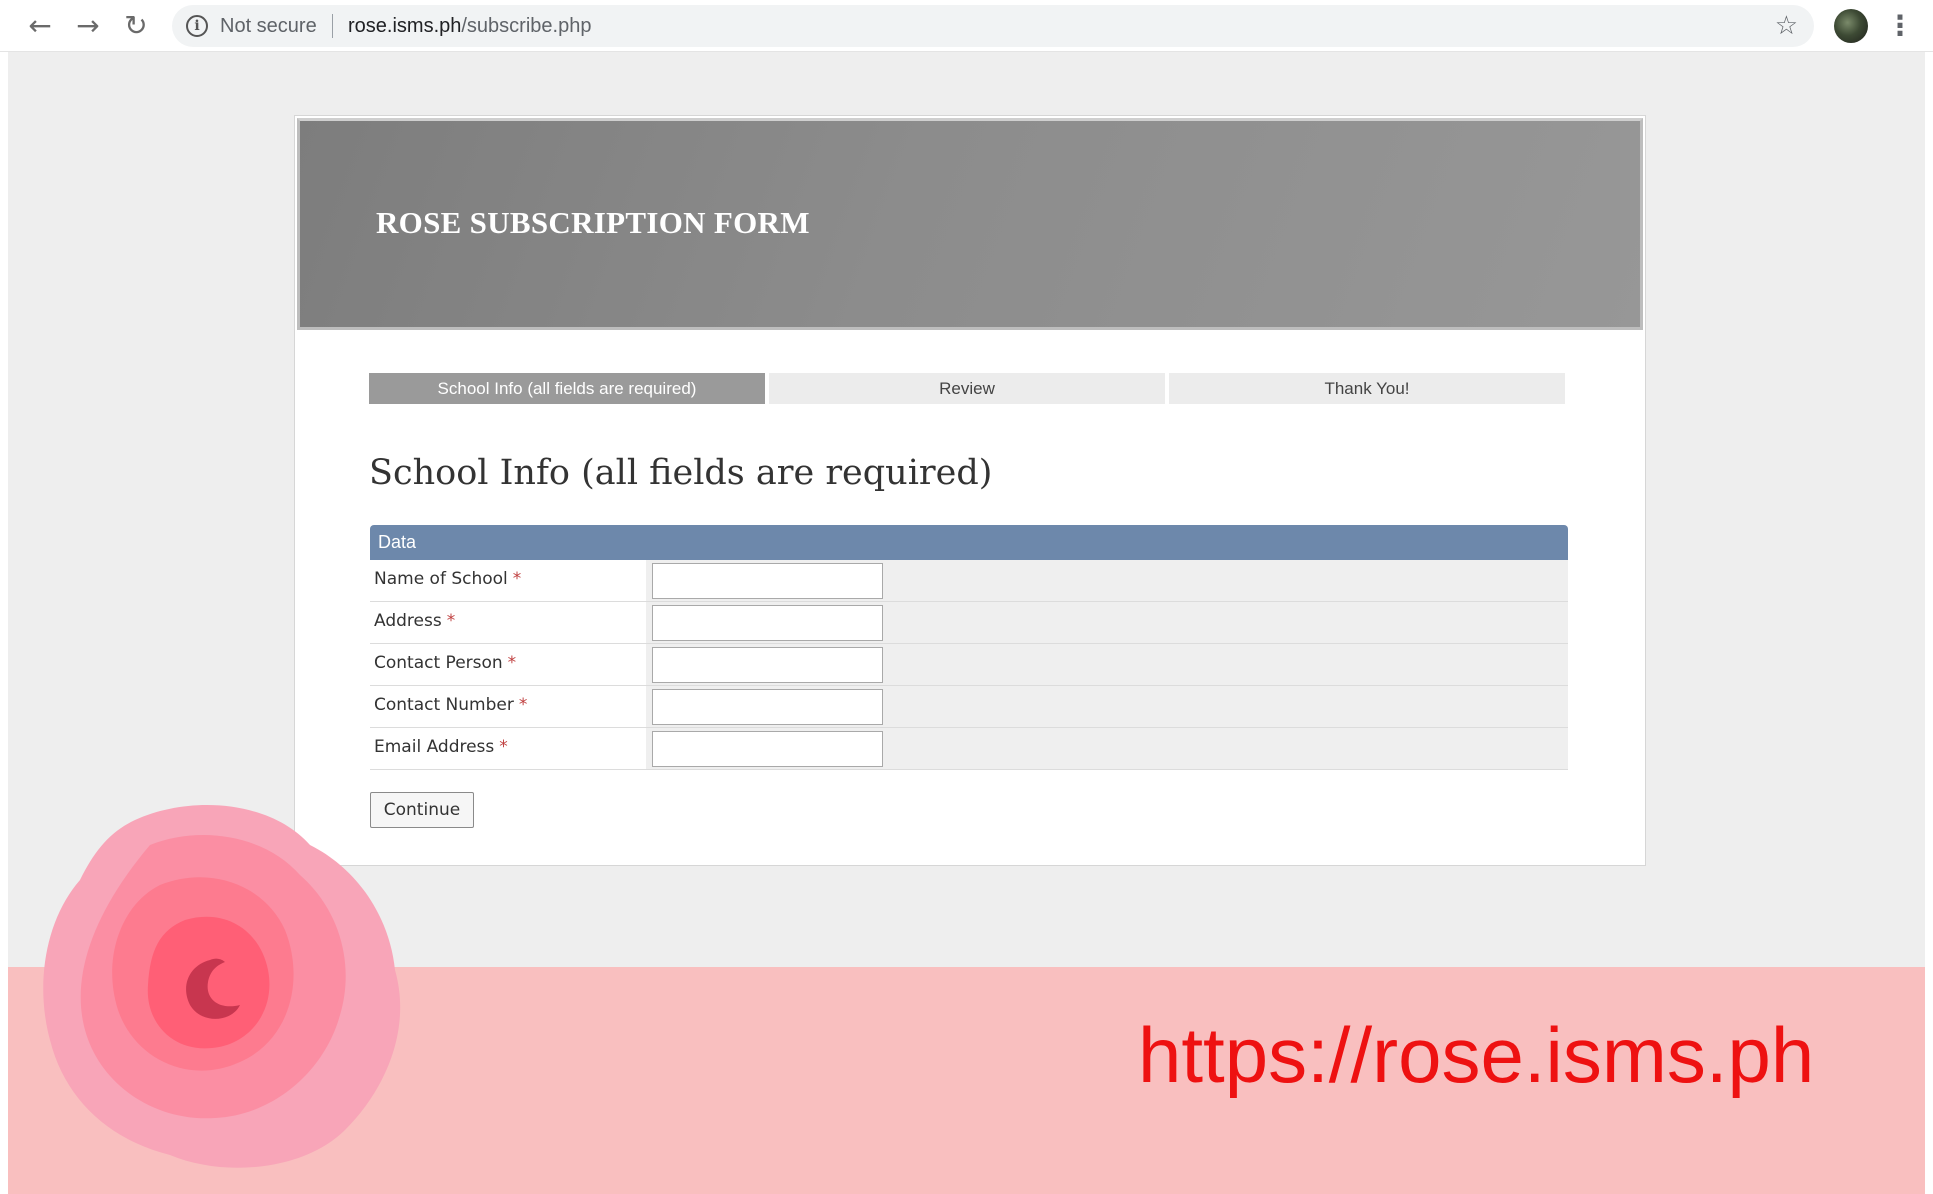 Image resolution: width=1933 pixels, height=1194 pixels. I want to click on contact-number-input, so click(767, 707).